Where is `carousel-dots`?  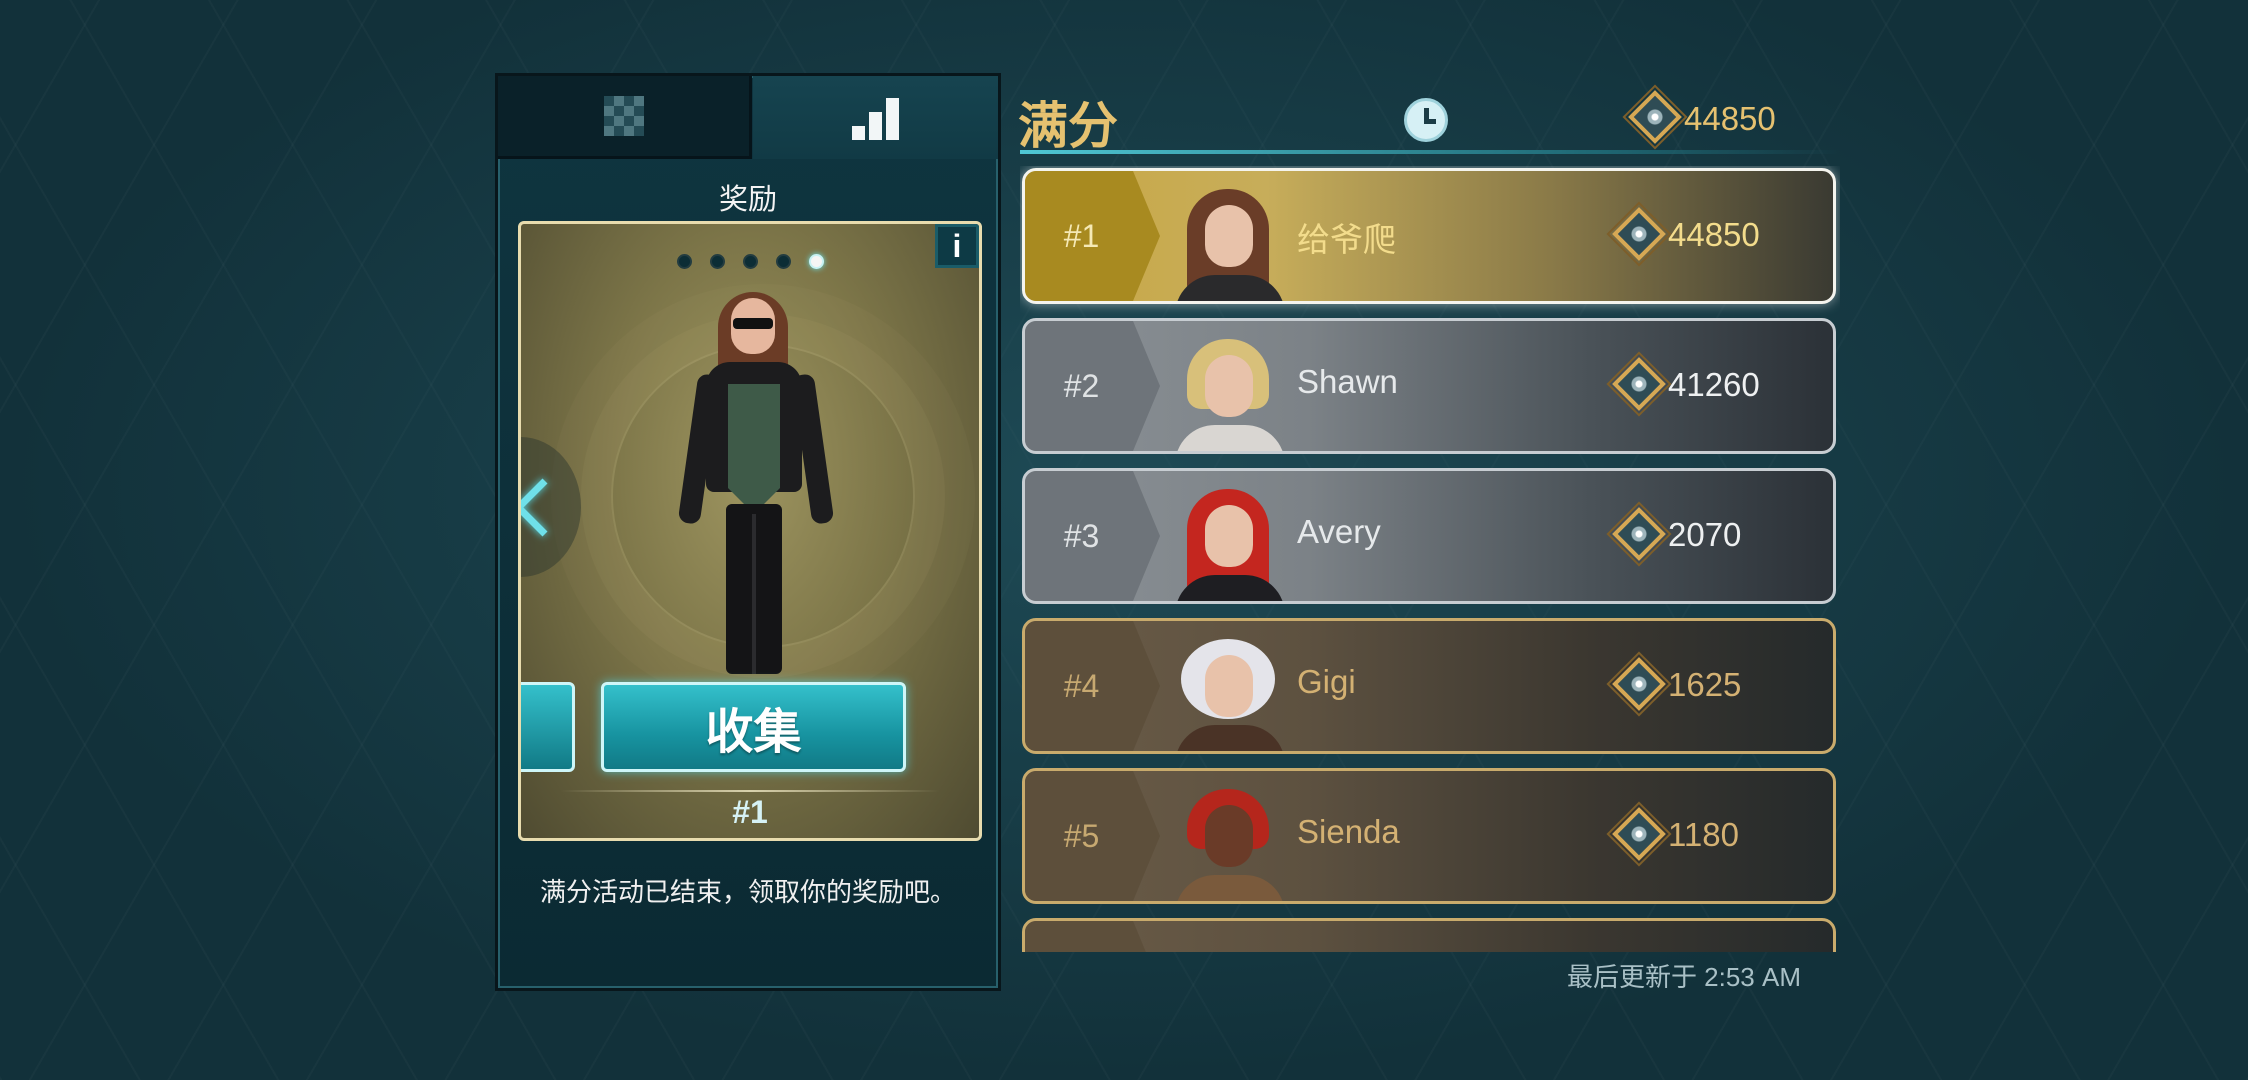
carousel-dots is located at coordinates (750, 261).